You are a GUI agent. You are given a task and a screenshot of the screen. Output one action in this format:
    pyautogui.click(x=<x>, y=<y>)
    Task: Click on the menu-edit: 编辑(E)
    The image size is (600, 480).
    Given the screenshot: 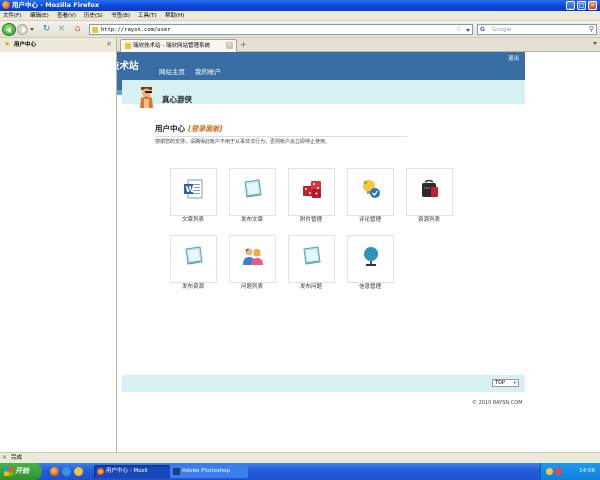 What is the action you would take?
    pyautogui.click(x=39, y=16)
    